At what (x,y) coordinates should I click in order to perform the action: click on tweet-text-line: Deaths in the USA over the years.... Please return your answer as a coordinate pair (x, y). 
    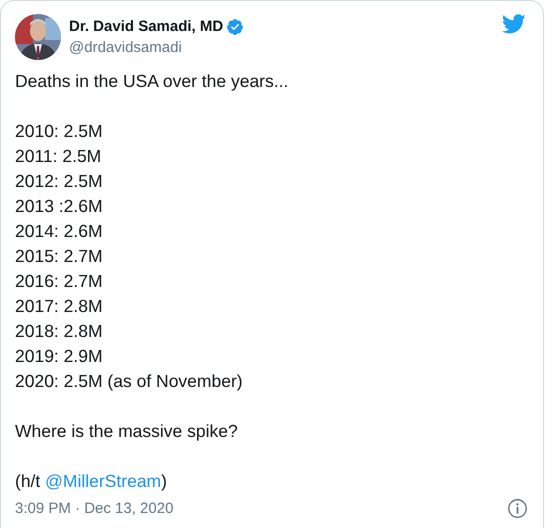
    Looking at the image, I should click on (151, 81).